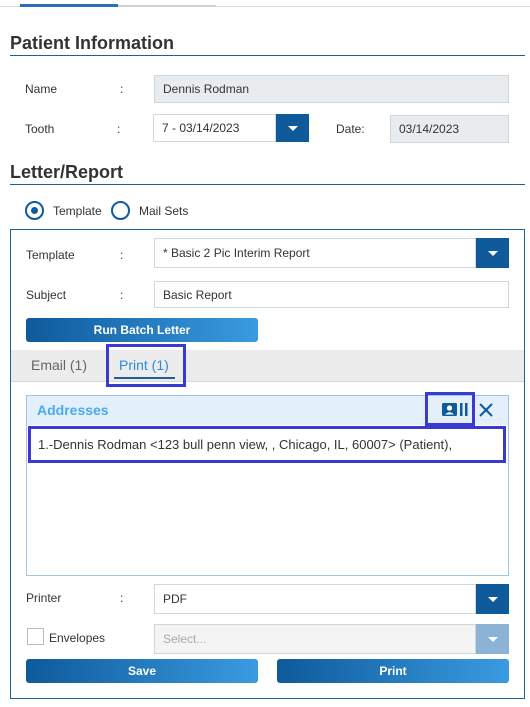  I want to click on radio-mail-sets-label: Mail Sets, so click(163, 211).